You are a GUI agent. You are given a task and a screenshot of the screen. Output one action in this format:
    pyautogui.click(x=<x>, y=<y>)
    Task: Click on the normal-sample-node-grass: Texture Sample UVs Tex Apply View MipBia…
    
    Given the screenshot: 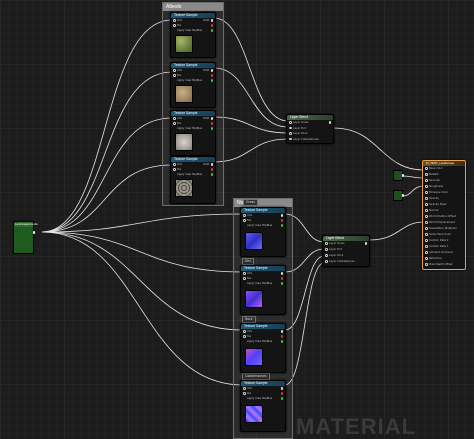 What is the action you would take?
    pyautogui.click(x=263, y=232)
    